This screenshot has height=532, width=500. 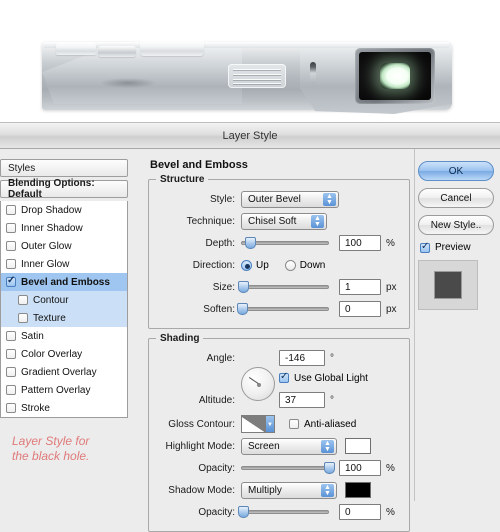 I want to click on style-row-stroke: Stroke, so click(x=64, y=408).